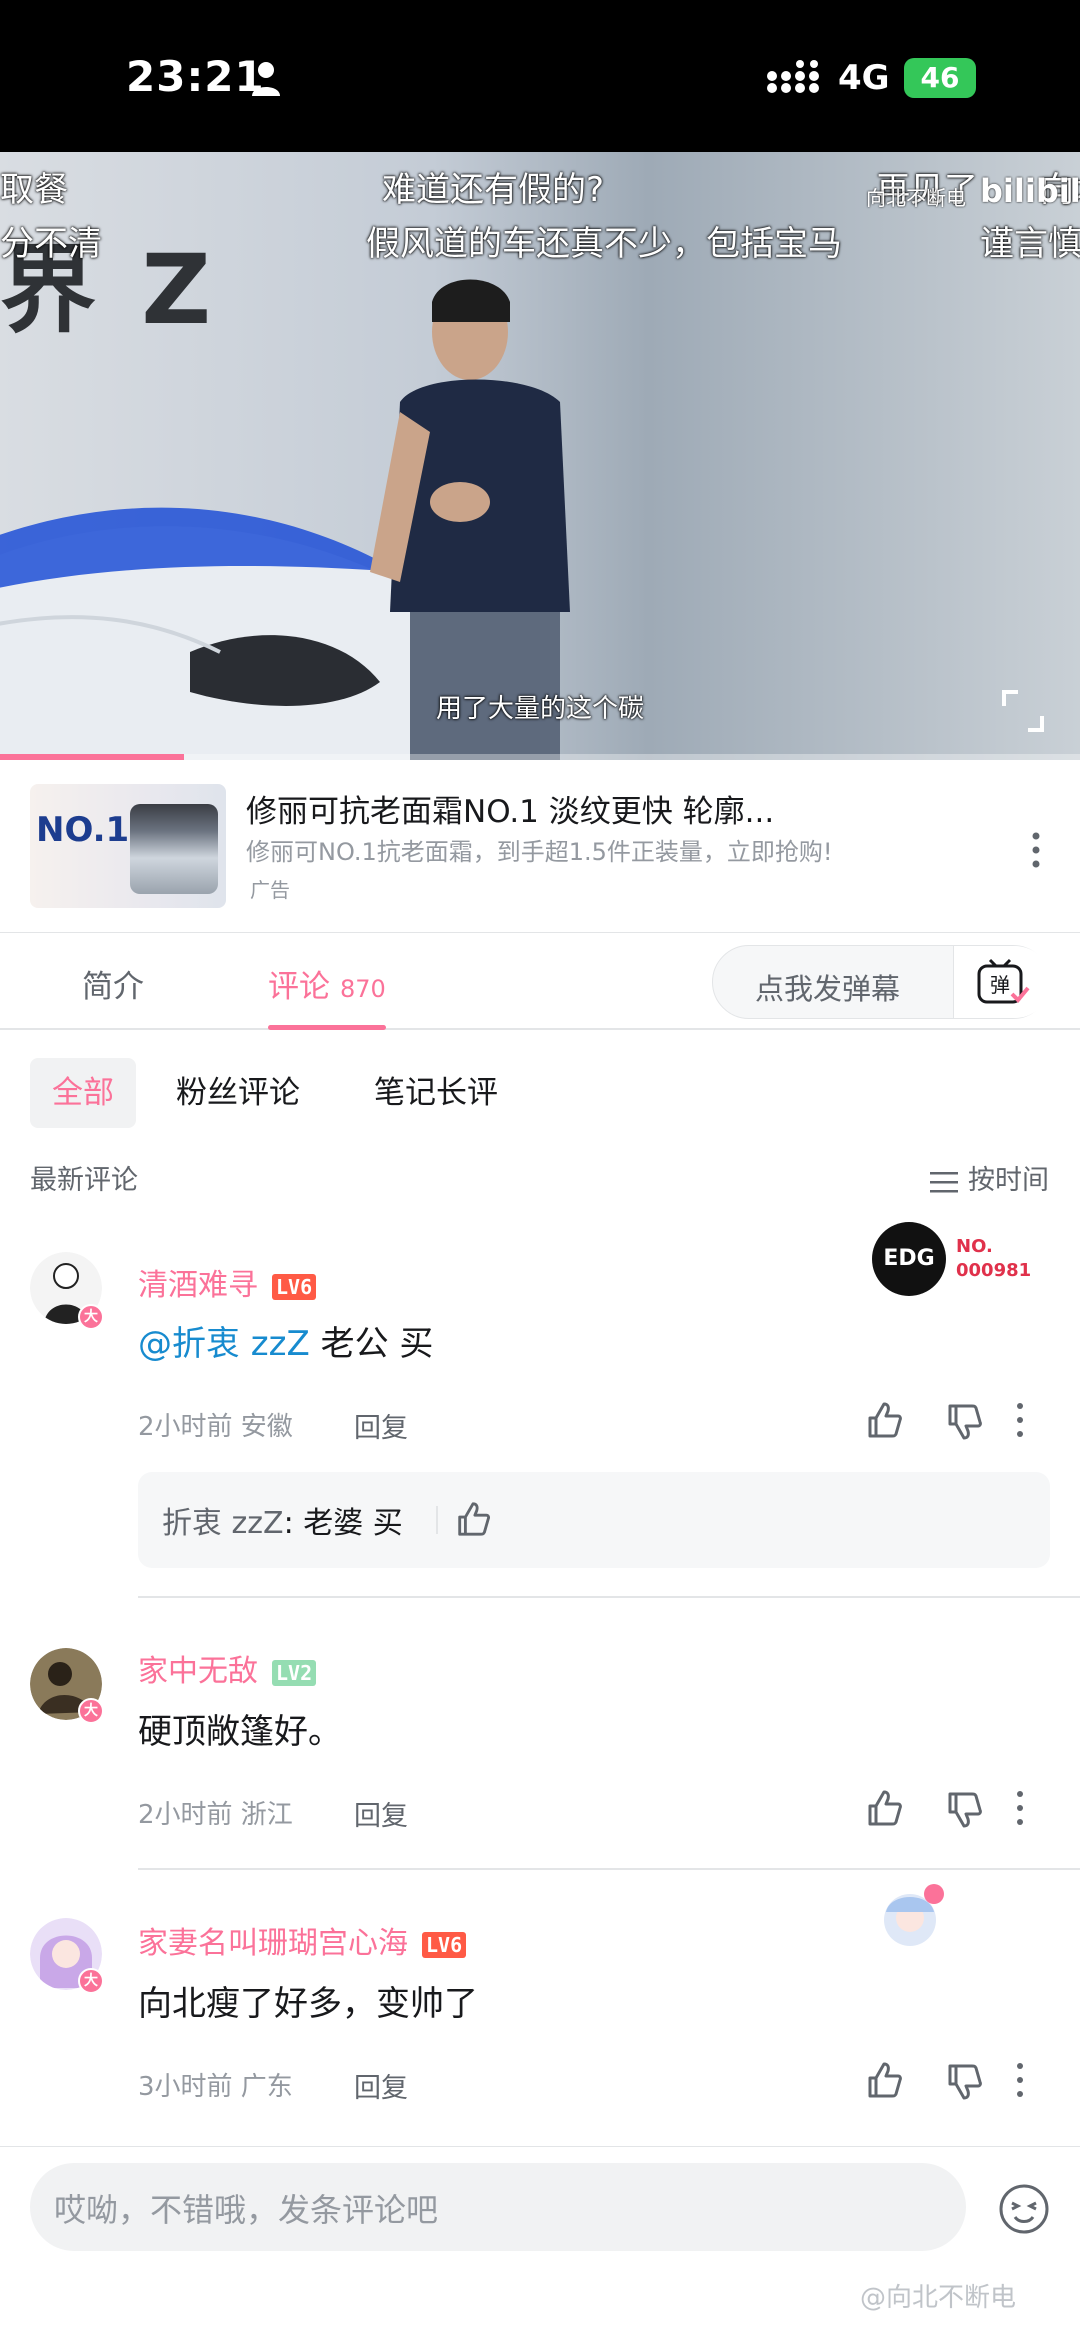 Image resolution: width=1080 pixels, height=2347 pixels. What do you see at coordinates (246, 2210) in the screenshot?
I see `comment-input-placeholder: 哎呦，不错哦，发条评论吧` at bounding box center [246, 2210].